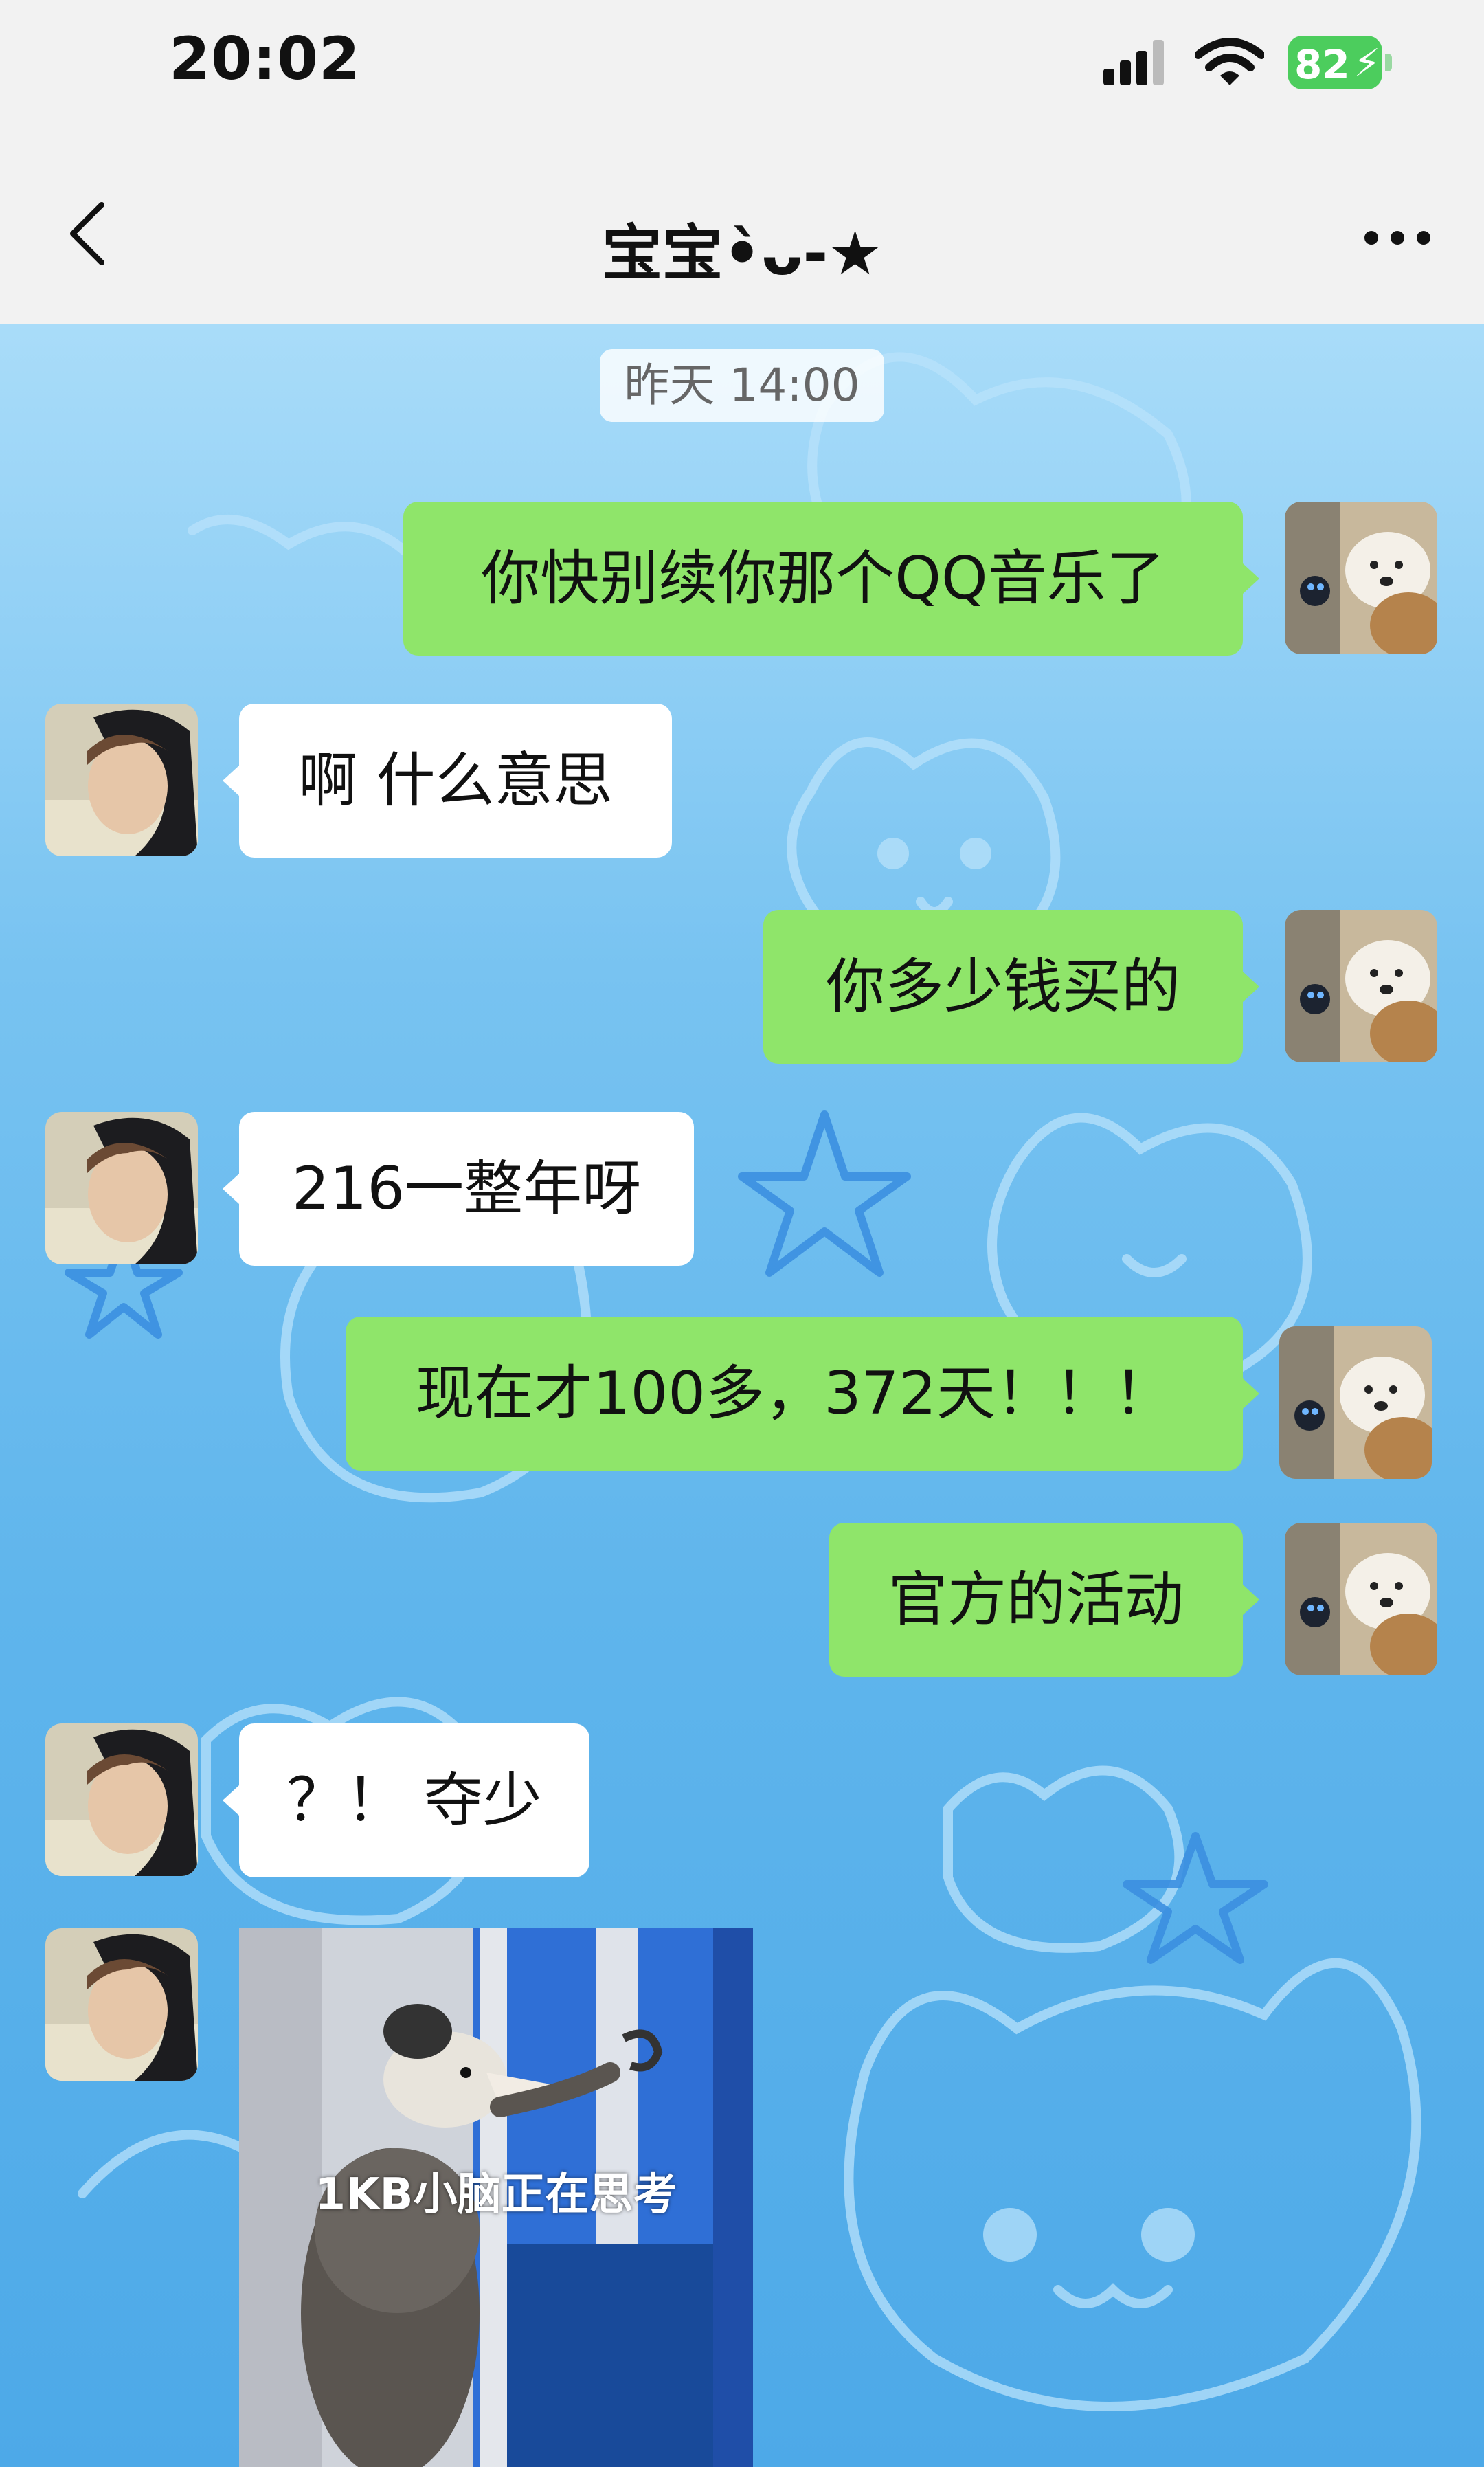 This screenshot has width=1484, height=2467. Describe the element at coordinates (1133, 62) in the screenshot. I see `cellular-signal-icon` at that location.